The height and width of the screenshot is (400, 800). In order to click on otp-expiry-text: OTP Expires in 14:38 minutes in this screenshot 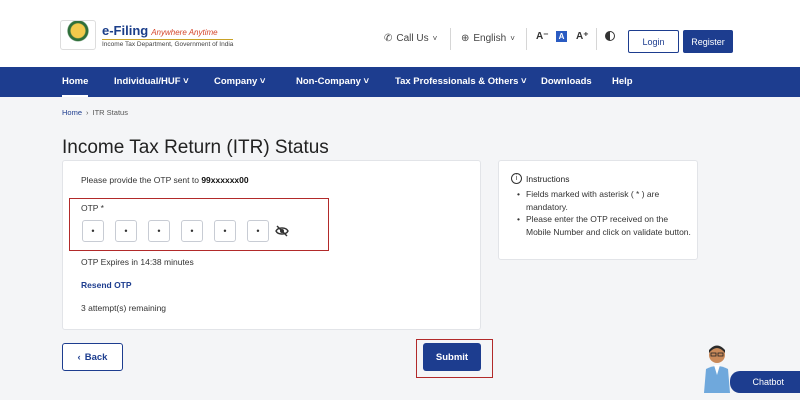, I will do `click(137, 262)`.